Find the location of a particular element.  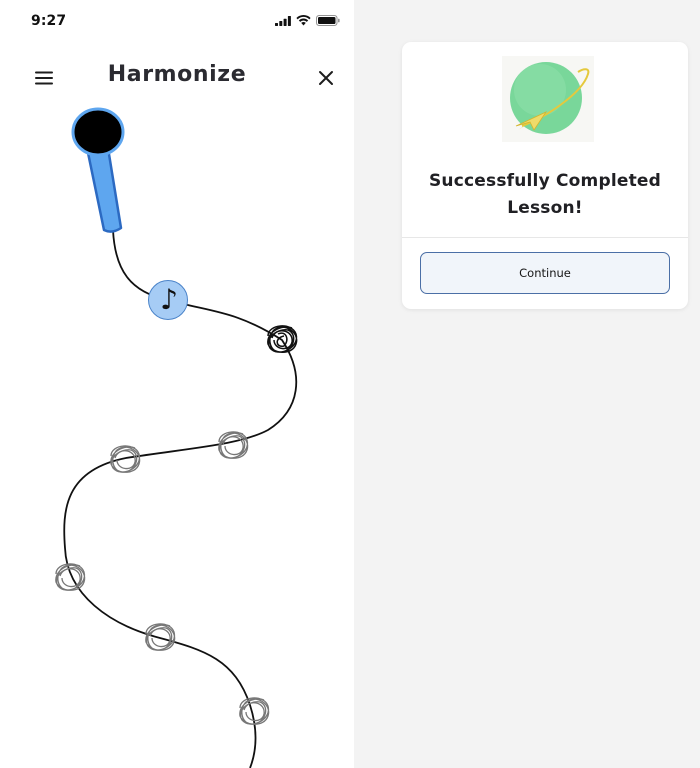

continue-button: Continue is located at coordinates (545, 273).